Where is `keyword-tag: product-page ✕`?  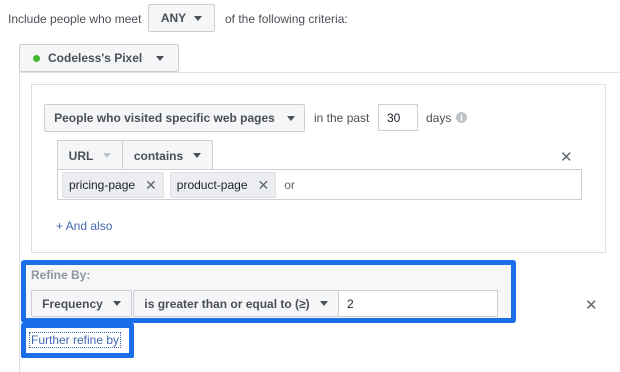
keyword-tag: product-page ✕ is located at coordinates (223, 184).